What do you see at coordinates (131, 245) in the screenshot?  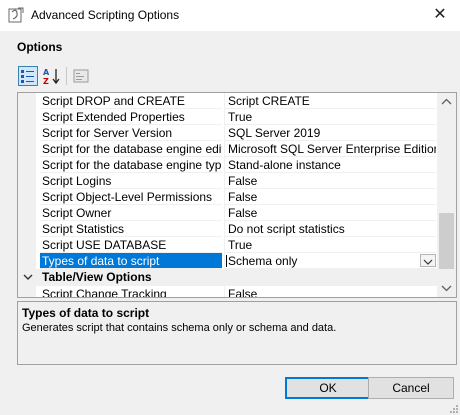 I see `property-name: Script USE DATABASE` at bounding box center [131, 245].